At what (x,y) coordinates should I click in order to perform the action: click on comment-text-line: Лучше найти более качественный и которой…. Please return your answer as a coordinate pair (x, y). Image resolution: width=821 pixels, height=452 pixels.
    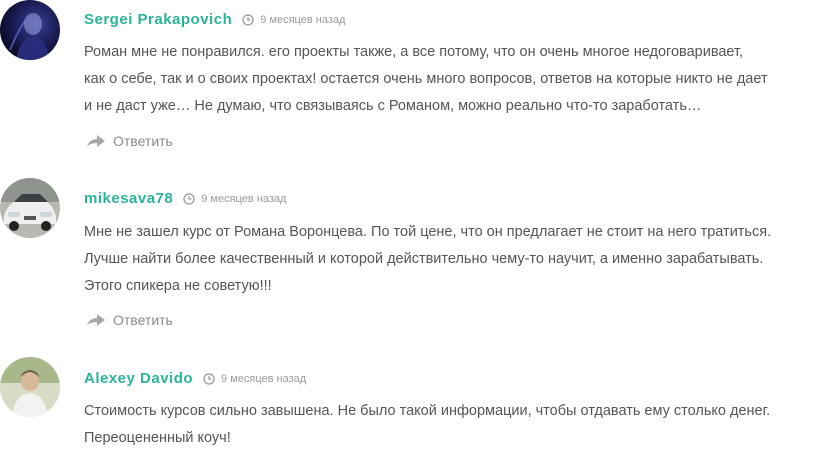
    Looking at the image, I should click on (424, 259).